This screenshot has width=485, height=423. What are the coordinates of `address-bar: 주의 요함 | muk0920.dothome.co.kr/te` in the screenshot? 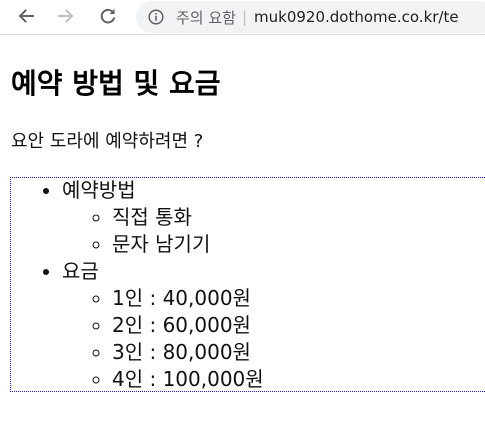 It's located at (310, 17).